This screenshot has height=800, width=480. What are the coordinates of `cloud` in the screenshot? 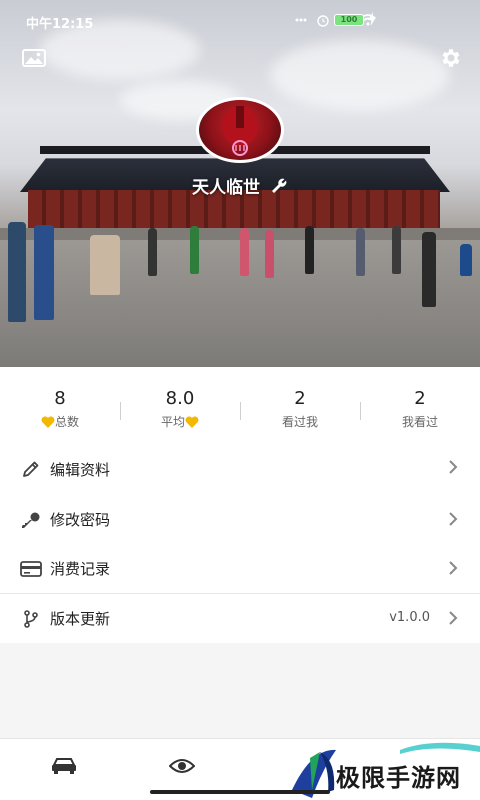 It's located at (360, 75).